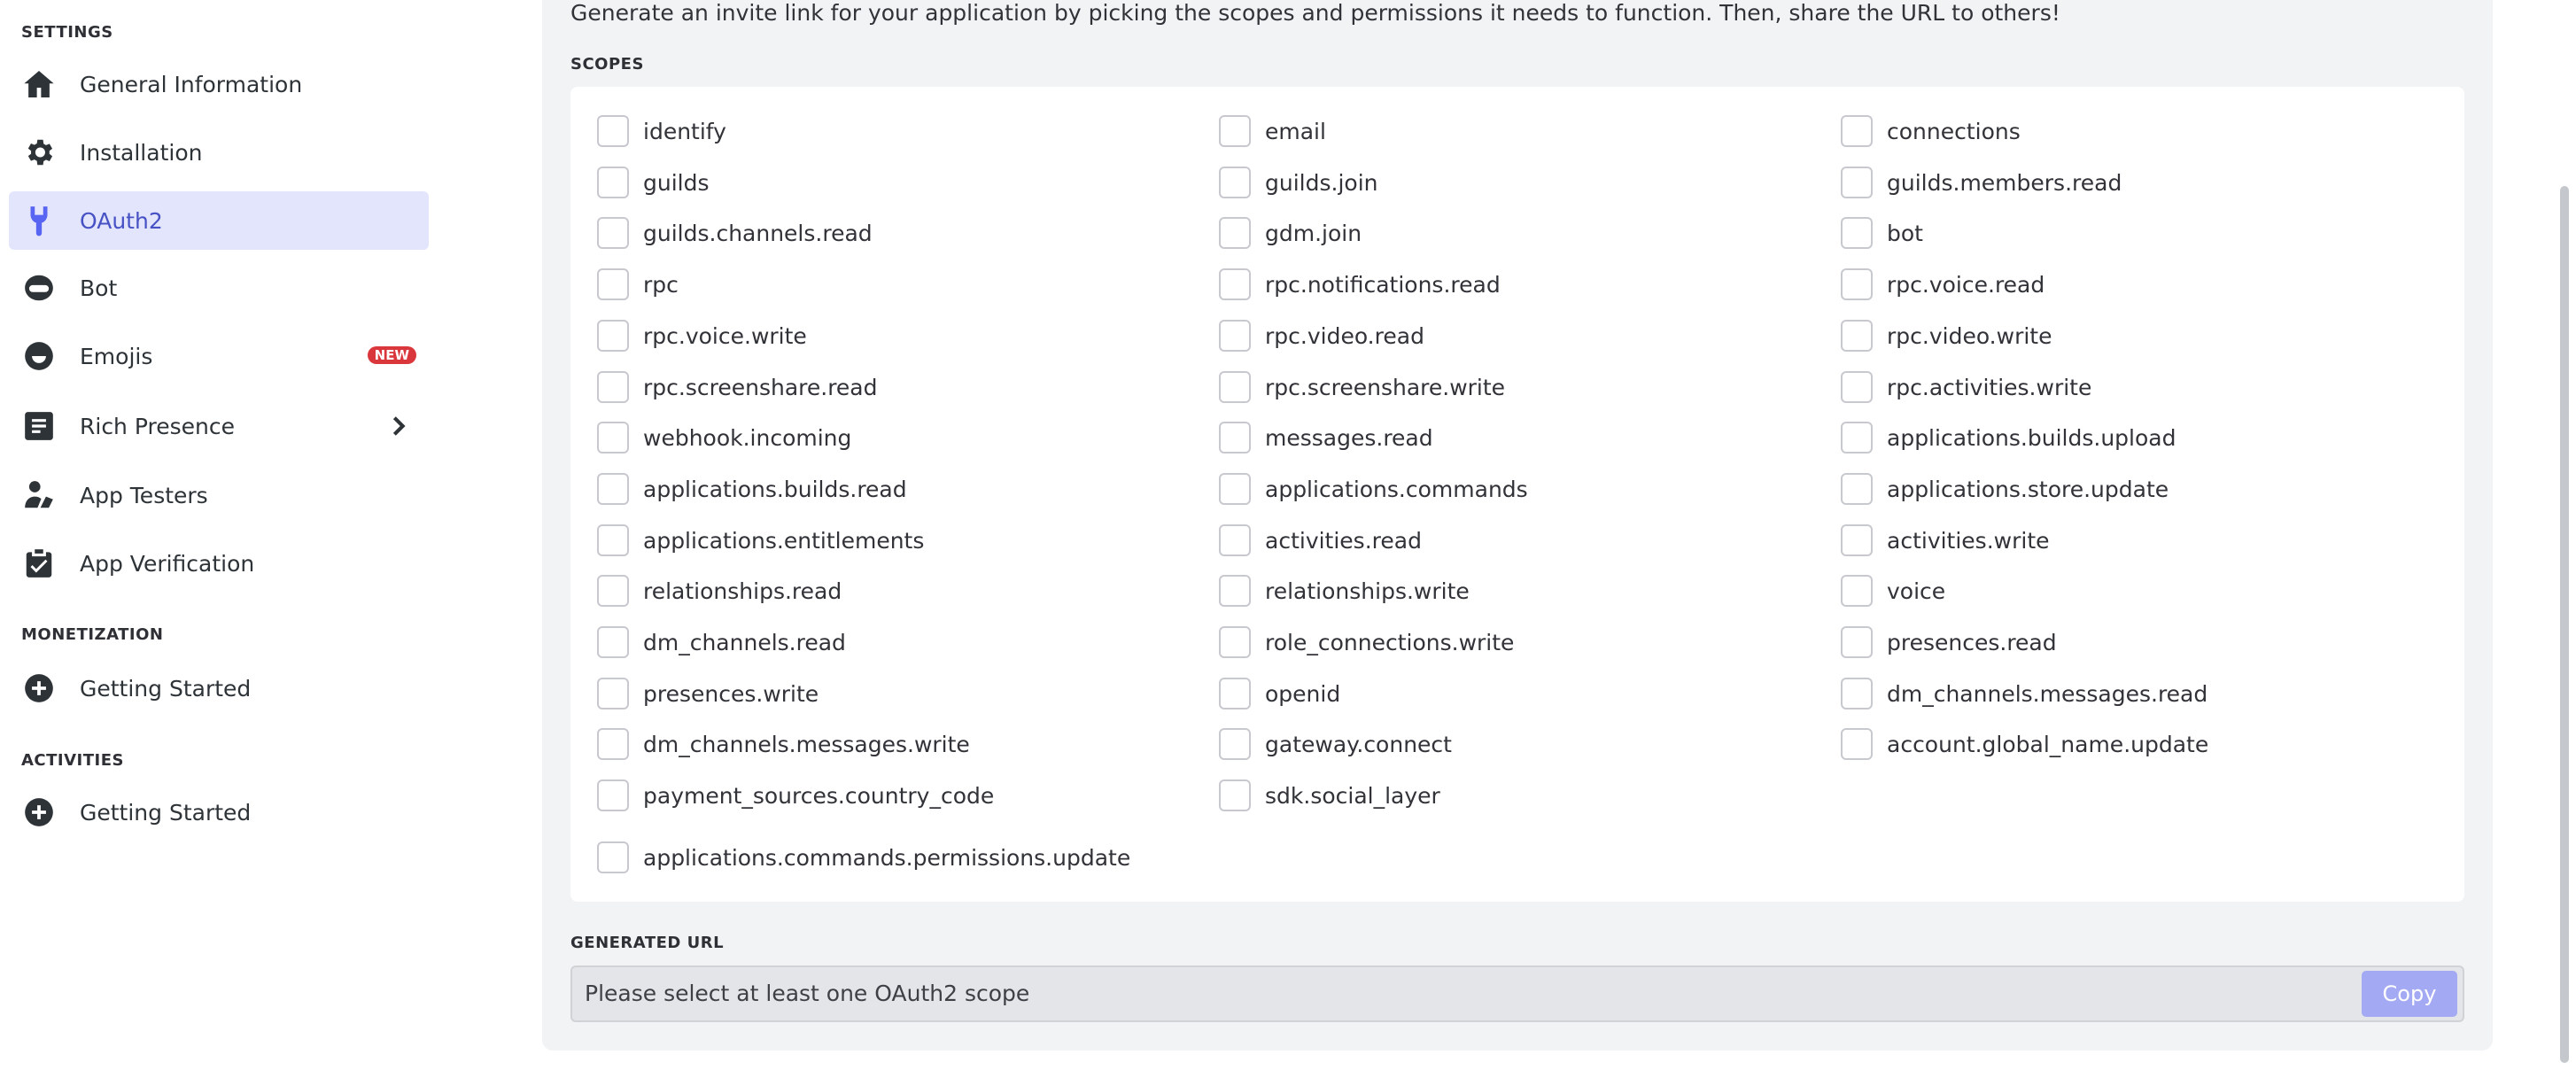 This screenshot has width=2576, height=1070. What do you see at coordinates (795, 795) in the screenshot?
I see `scope-option: payment_sources.country_code` at bounding box center [795, 795].